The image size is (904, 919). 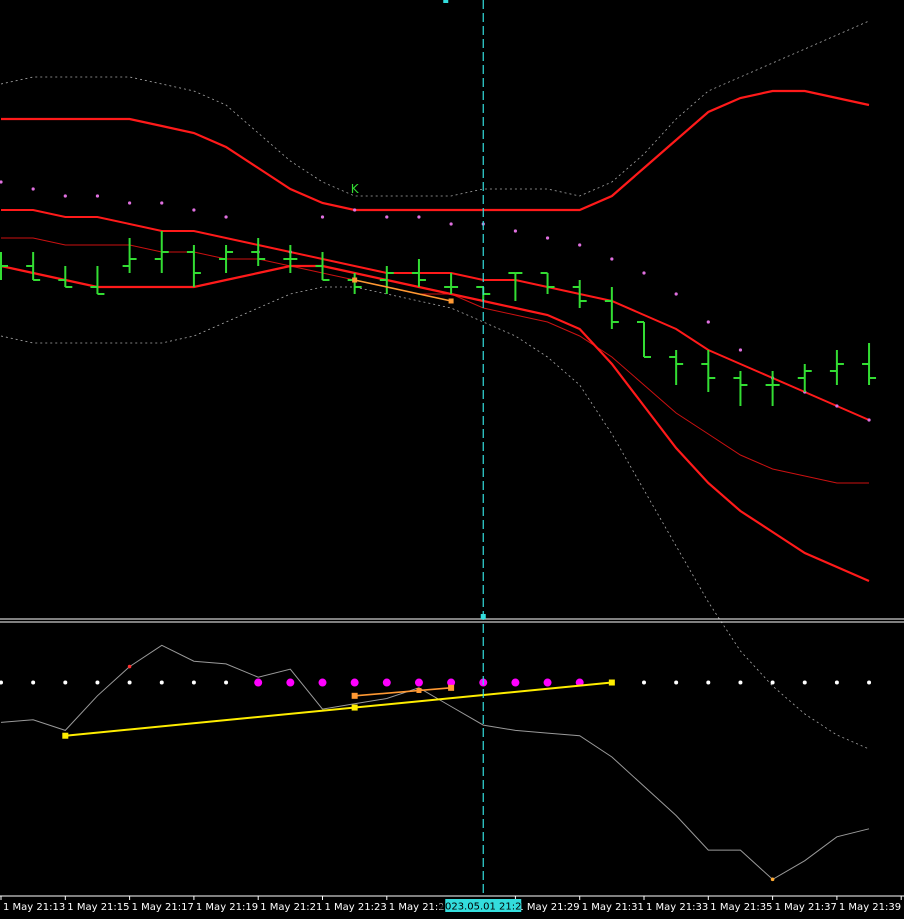 What do you see at coordinates (98, 907) in the screenshot?
I see `x-axis-tick-label: 1 May 21:15` at bounding box center [98, 907].